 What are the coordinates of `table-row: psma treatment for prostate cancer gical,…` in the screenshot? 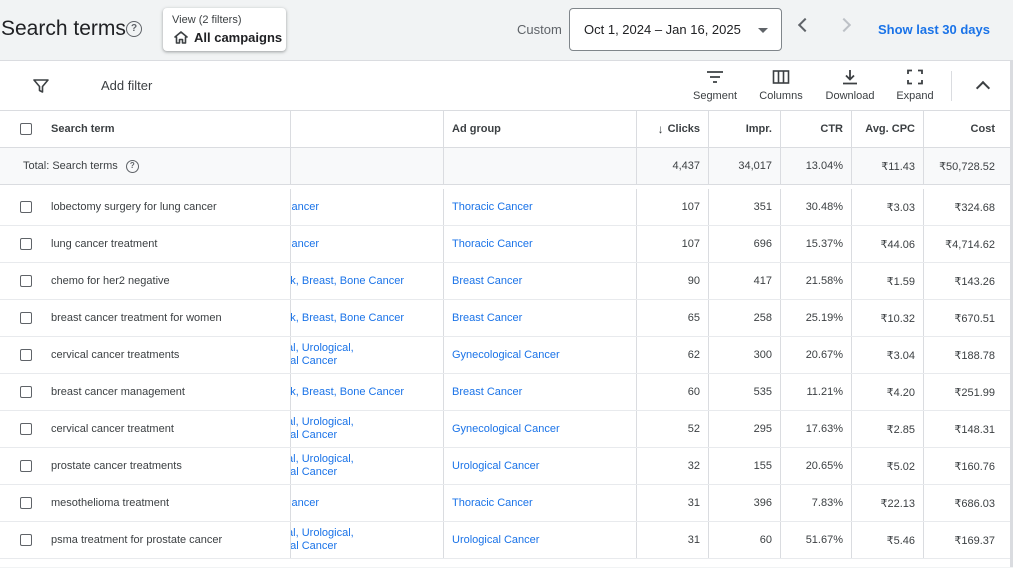 It's located at (505, 540).